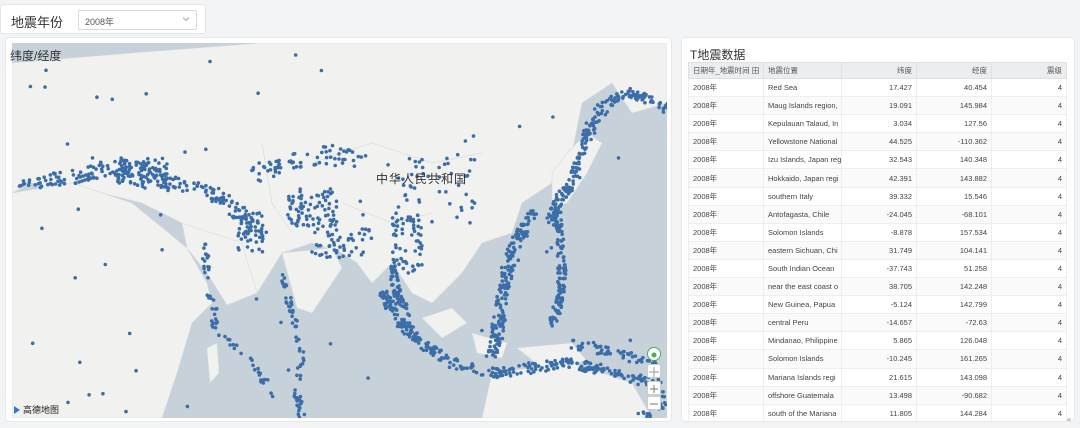  What do you see at coordinates (1069, 419) in the screenshot?
I see `table-scrollbar` at bounding box center [1069, 419].